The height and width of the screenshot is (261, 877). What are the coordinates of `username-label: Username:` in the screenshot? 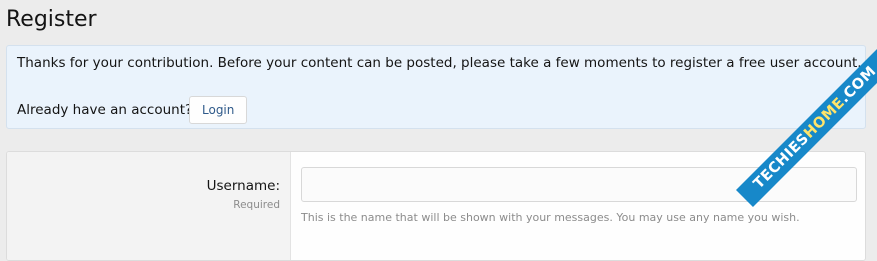 It's located at (243, 186).